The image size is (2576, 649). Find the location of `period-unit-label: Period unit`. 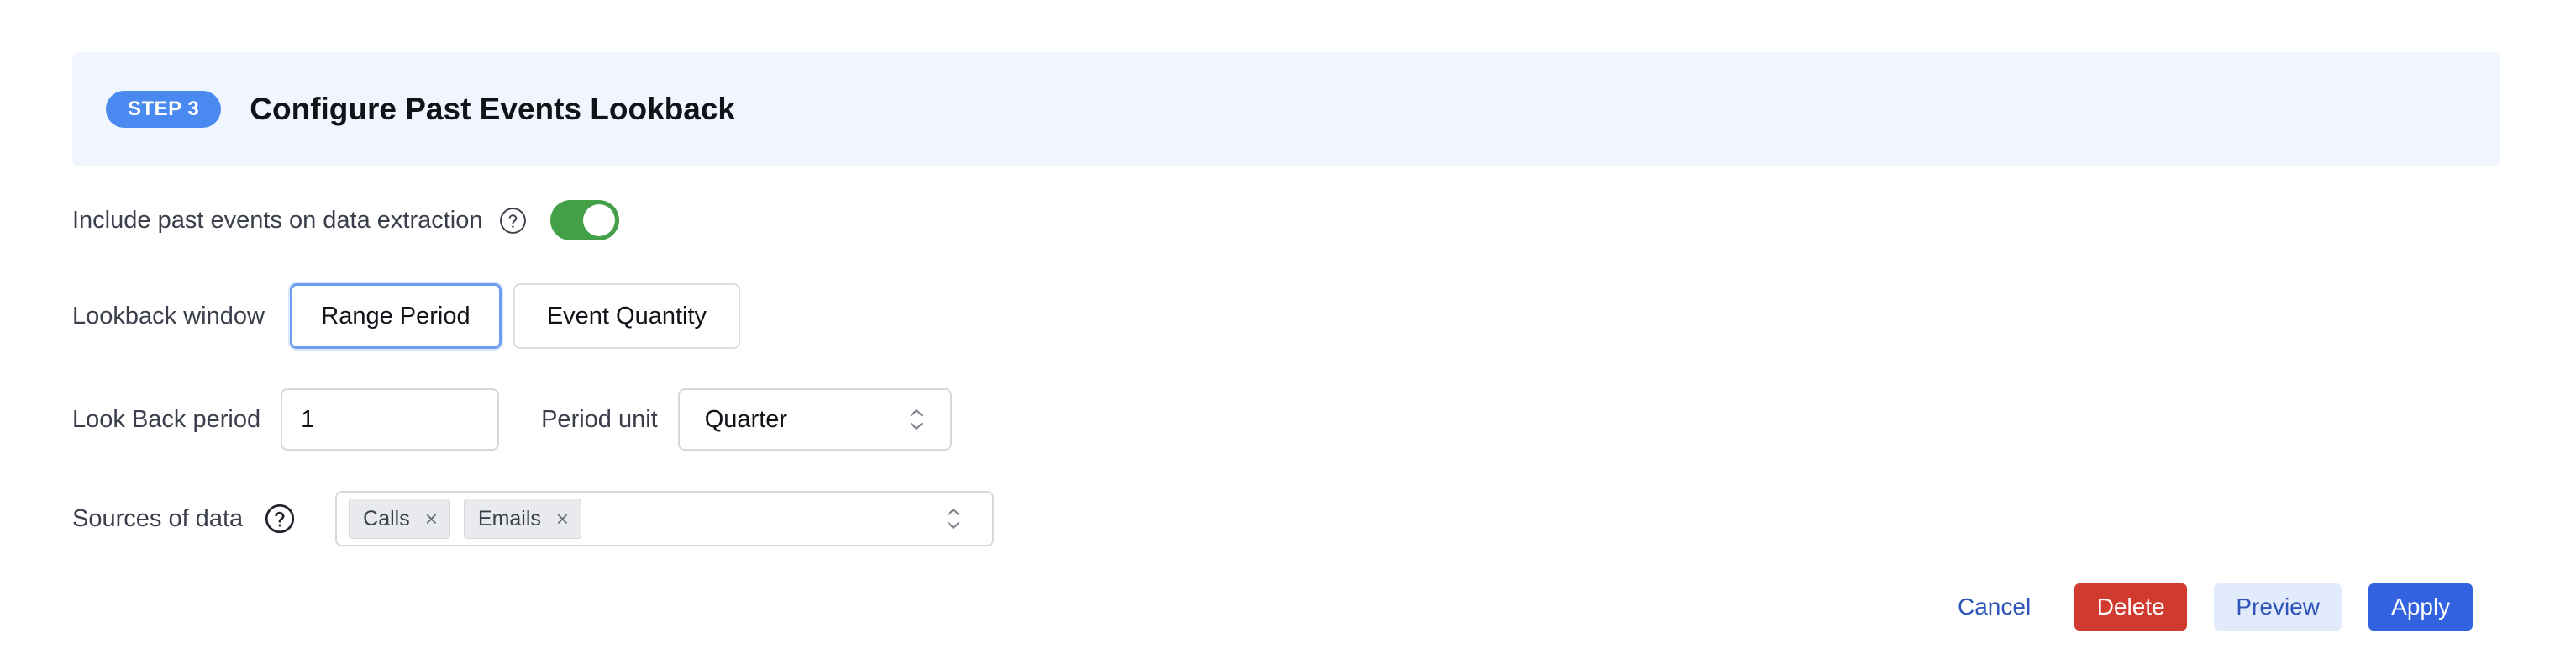

period-unit-label: Period unit is located at coordinates (599, 419).